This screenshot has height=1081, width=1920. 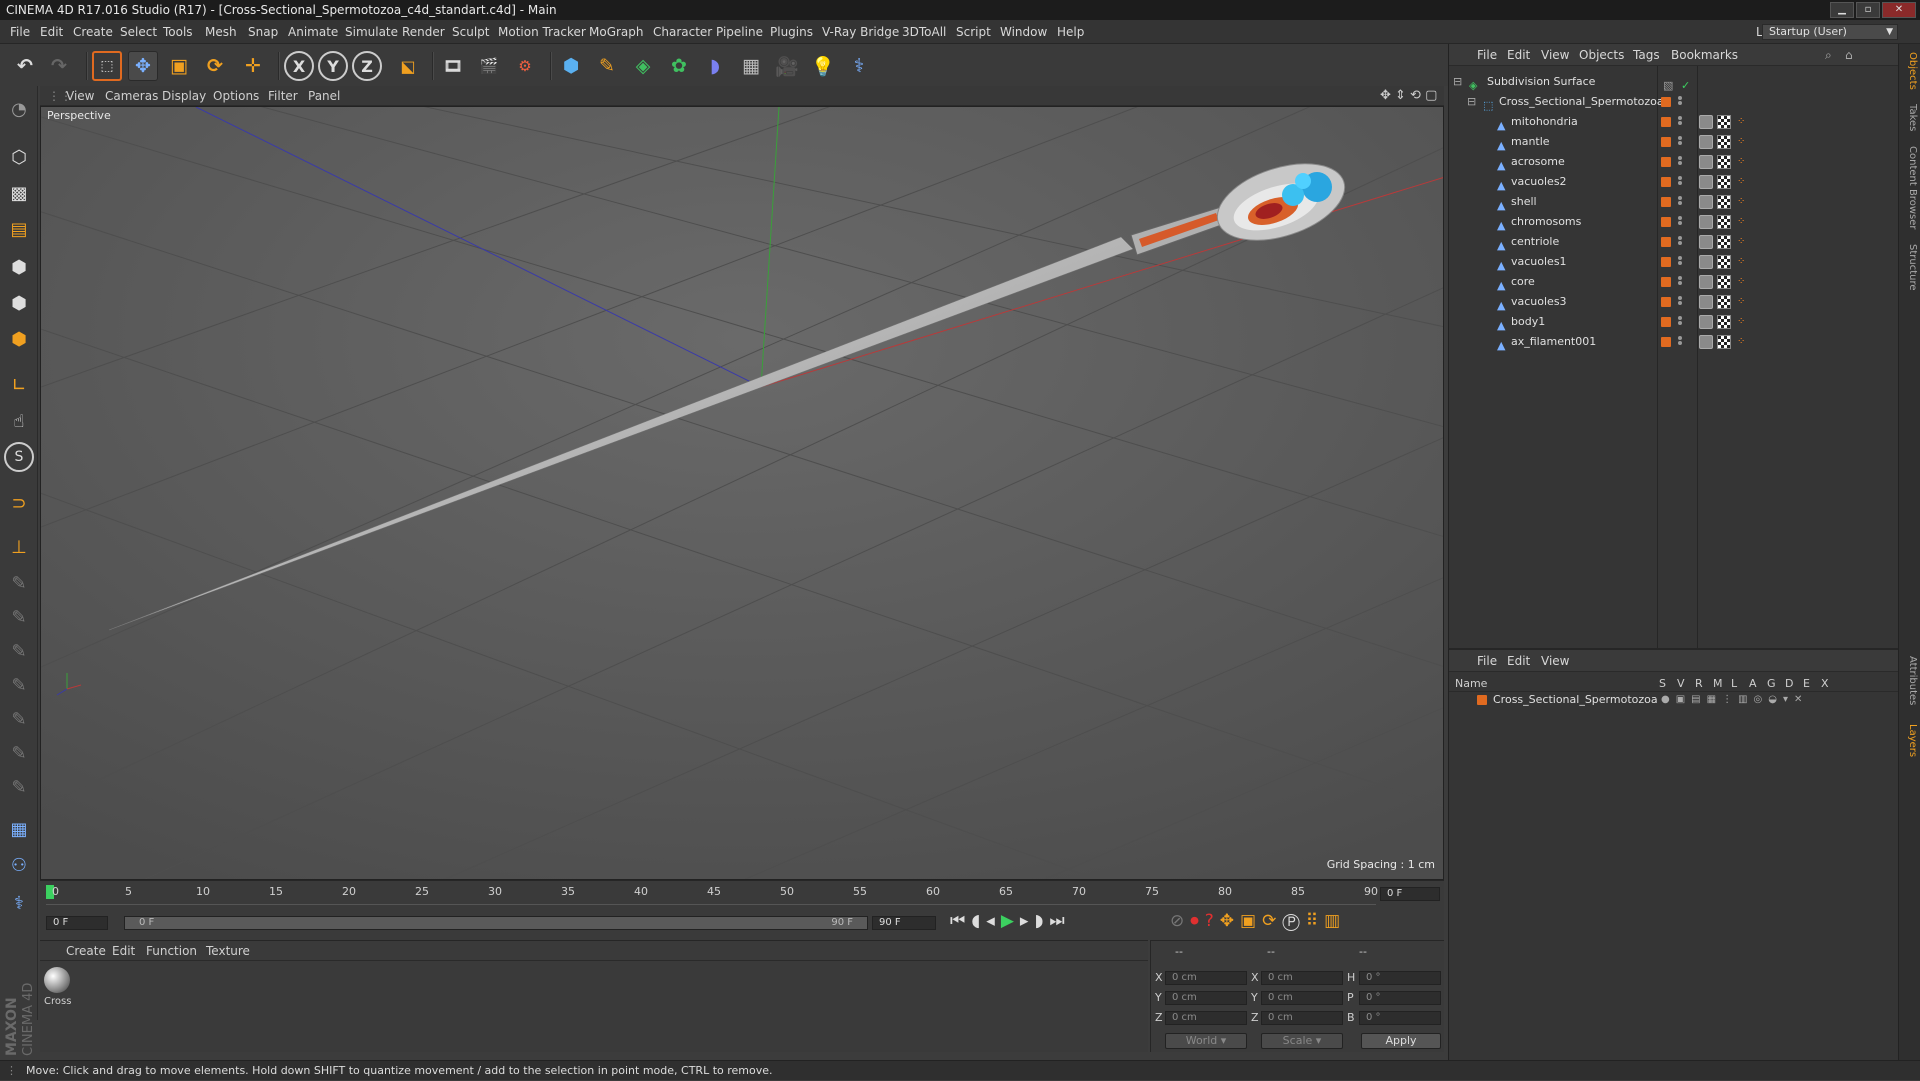 I want to click on objmgr-menu-bookmarks: Bookmarks, so click(x=1704, y=55).